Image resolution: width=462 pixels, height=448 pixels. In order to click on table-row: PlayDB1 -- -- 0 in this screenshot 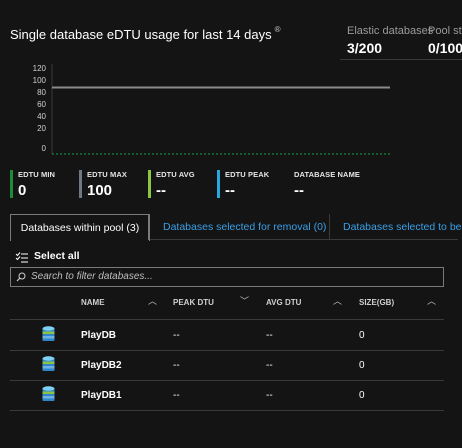, I will do `click(227, 395)`.